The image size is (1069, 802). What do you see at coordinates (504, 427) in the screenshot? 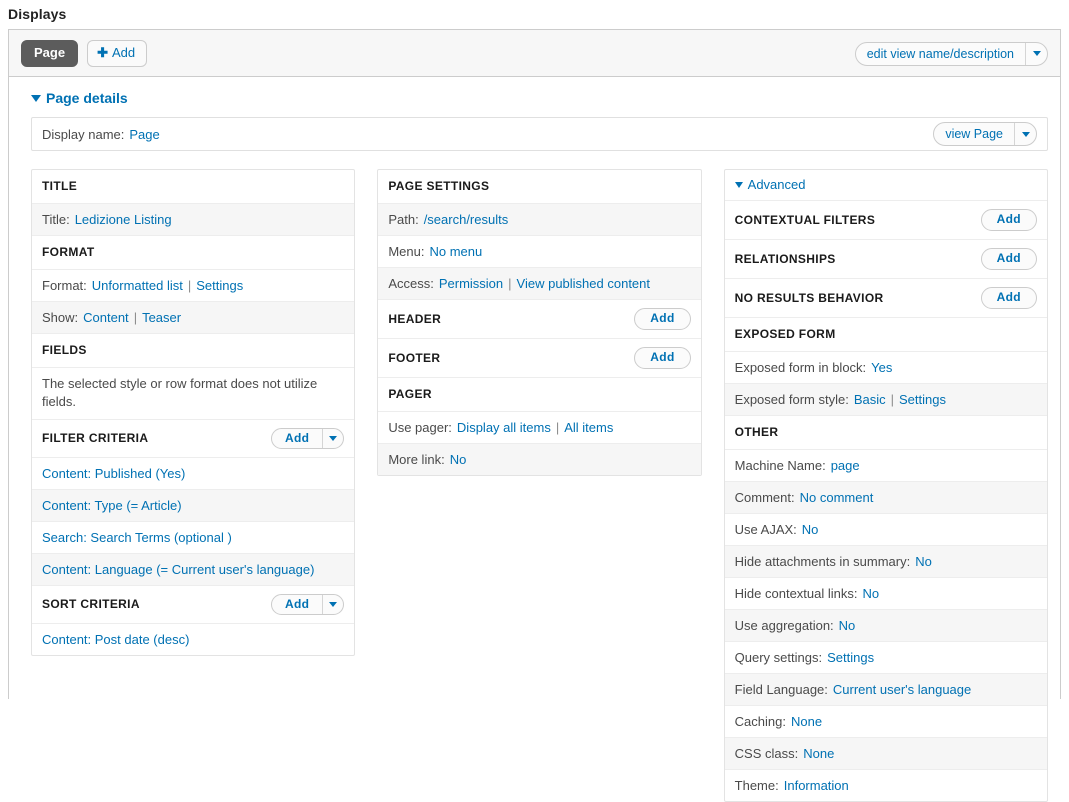
I see `use-pager-value: Display all items` at bounding box center [504, 427].